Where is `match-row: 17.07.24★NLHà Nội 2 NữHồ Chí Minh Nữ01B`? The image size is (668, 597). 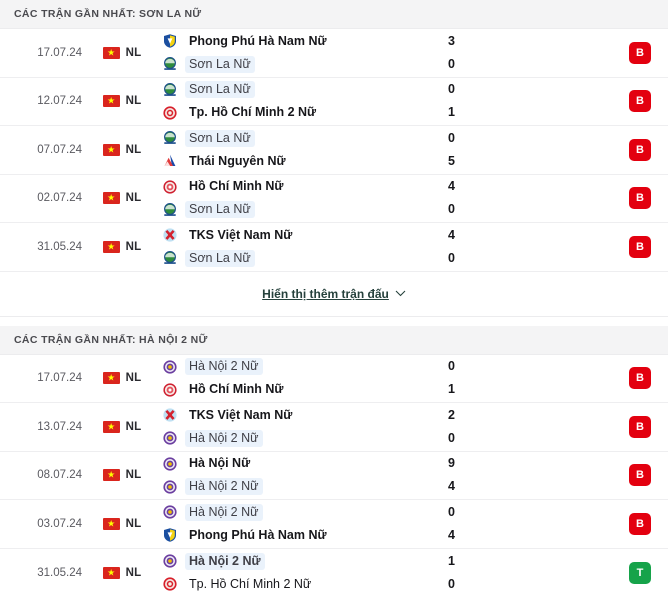
match-row: 17.07.24★NLHà Nội 2 NữHồ Chí Minh Nữ01B is located at coordinates (334, 379).